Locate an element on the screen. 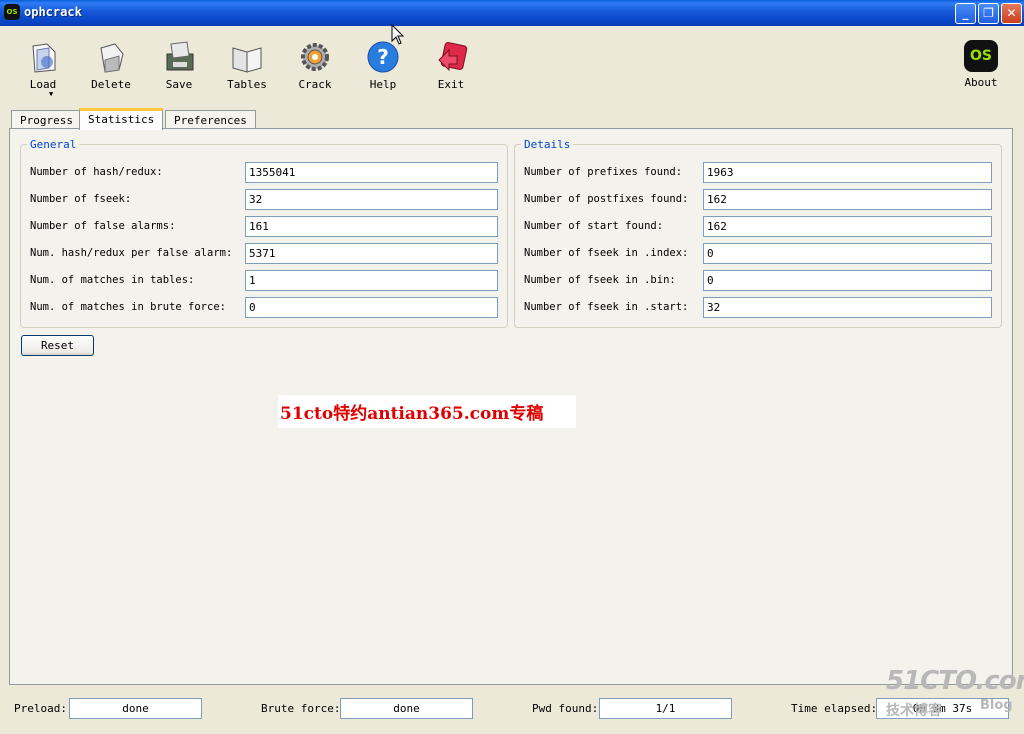 Image resolution: width=1024 pixels, height=734 pixels. os-logo-icon: OS is located at coordinates (981, 56).